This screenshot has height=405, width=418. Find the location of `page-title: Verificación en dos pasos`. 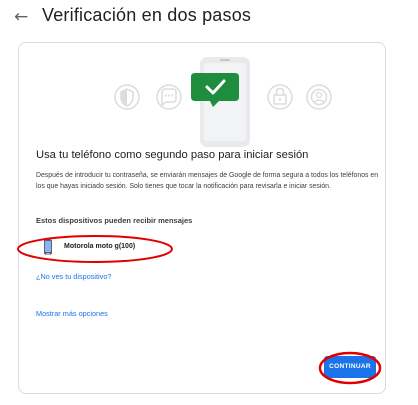

page-title: Verificación en dos pasos is located at coordinates (147, 15).